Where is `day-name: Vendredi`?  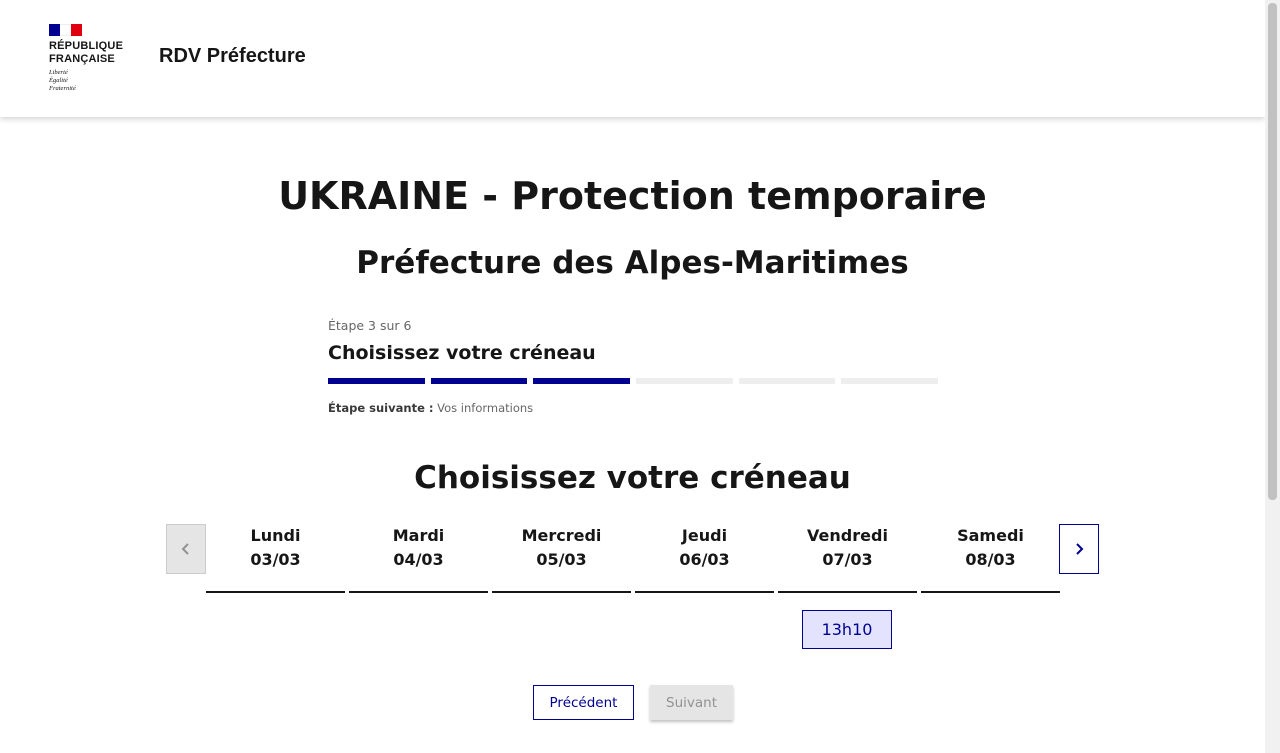 day-name: Vendredi is located at coordinates (847, 535).